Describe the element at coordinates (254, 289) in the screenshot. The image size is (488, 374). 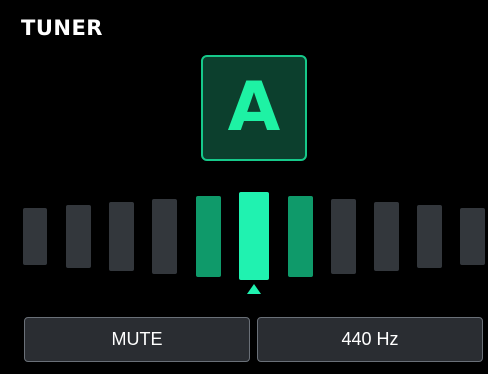
I see `pitch-indicator-icon` at that location.